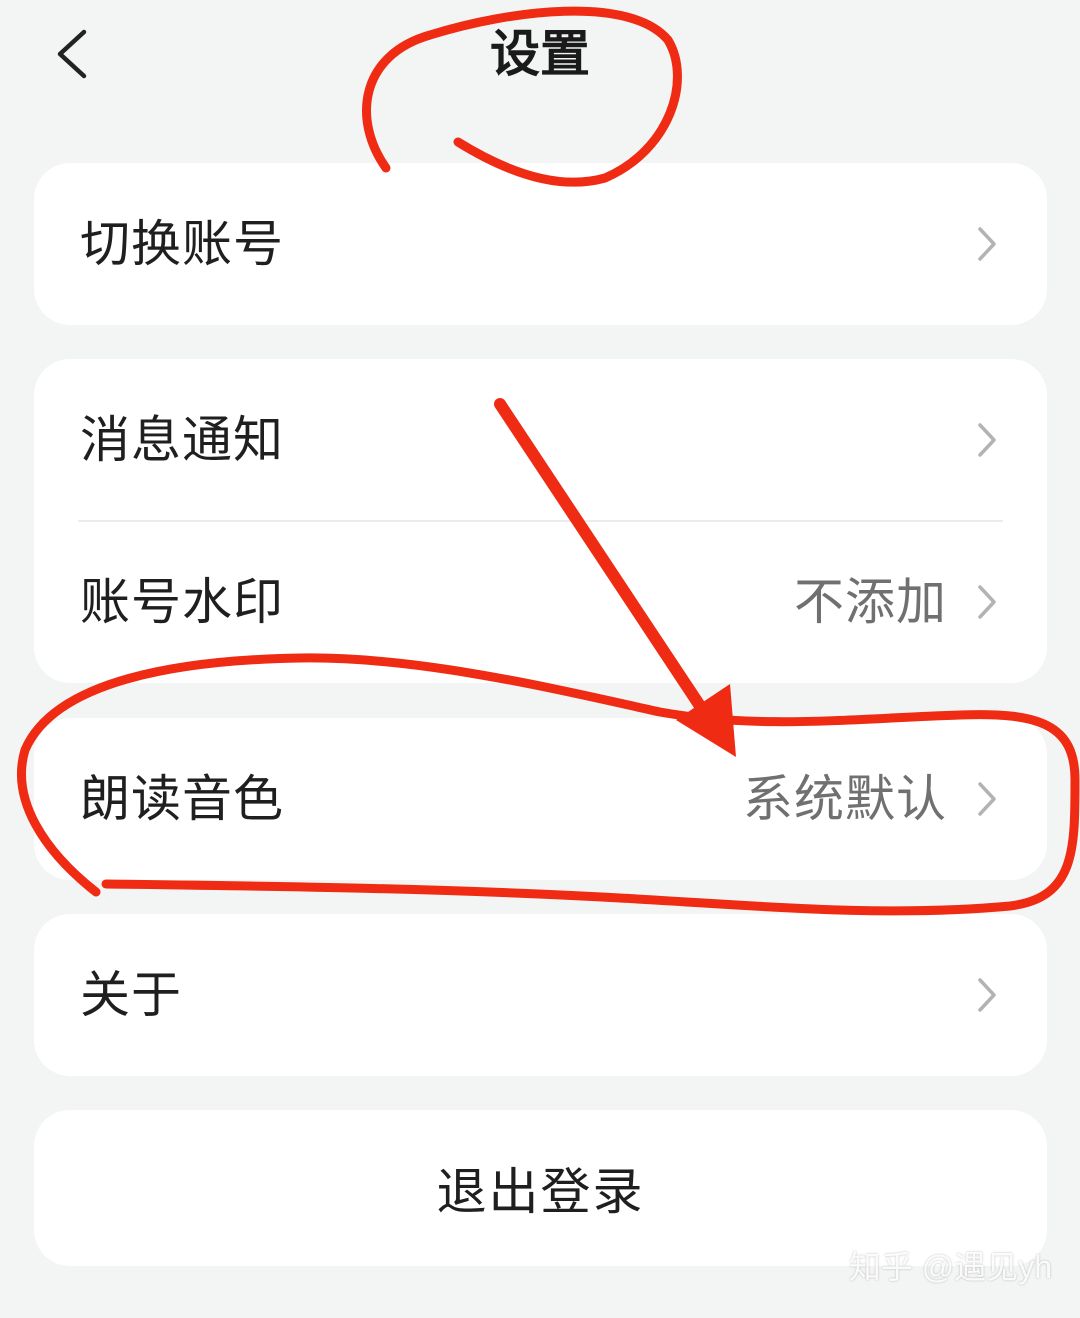 The height and width of the screenshot is (1318, 1080). Describe the element at coordinates (845, 799) in the screenshot. I see `row-value: 系统默认` at that location.